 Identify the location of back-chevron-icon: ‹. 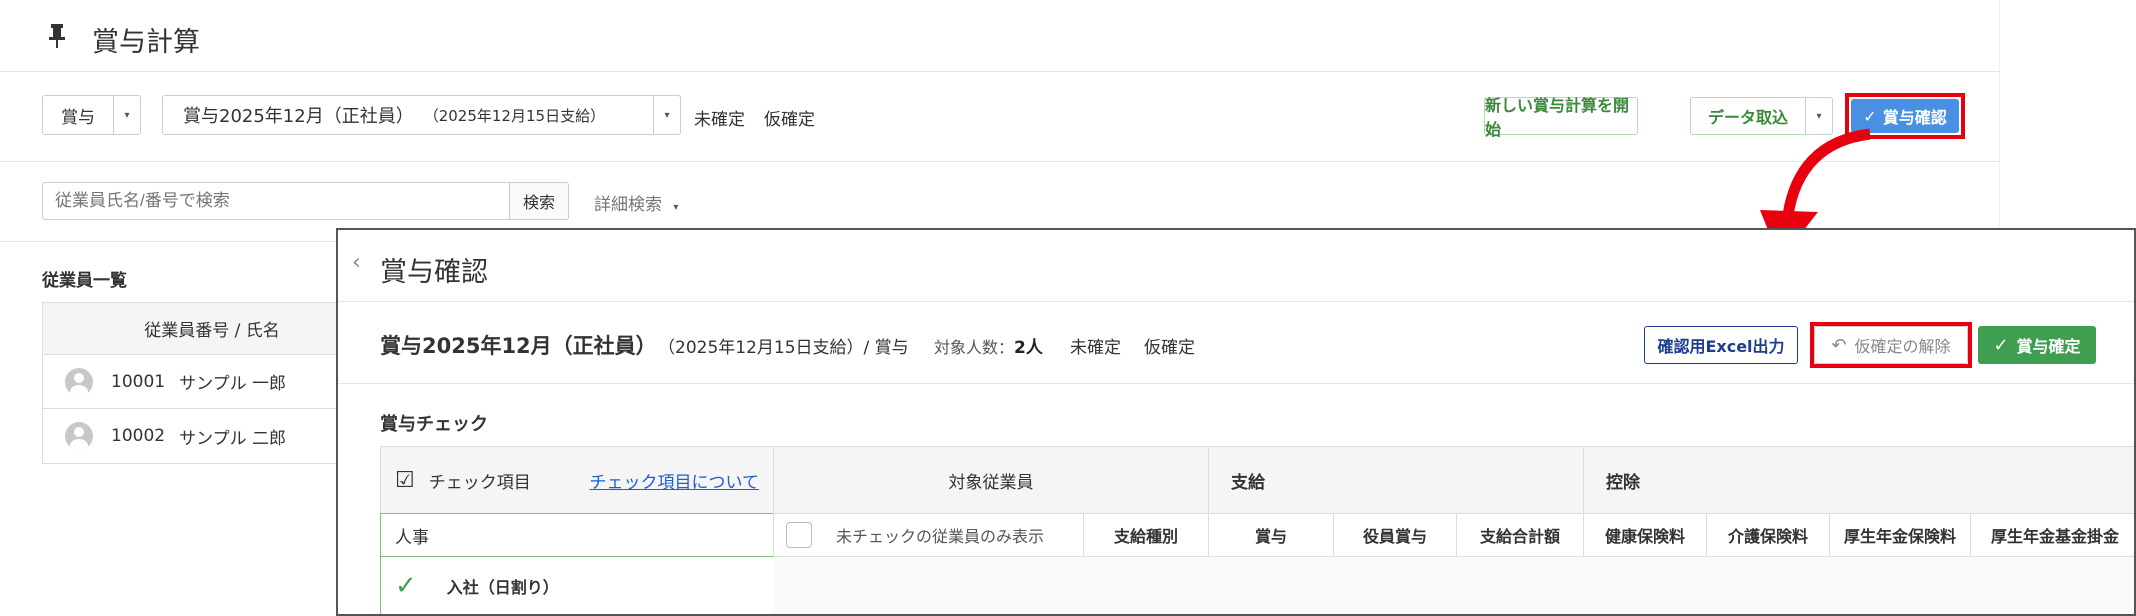
(356, 262).